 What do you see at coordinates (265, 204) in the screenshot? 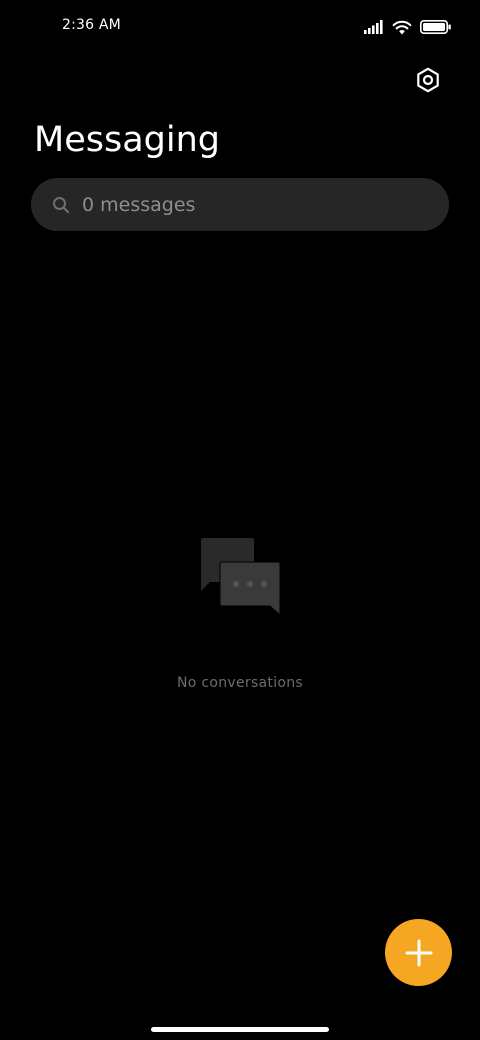
I see `search-input` at bounding box center [265, 204].